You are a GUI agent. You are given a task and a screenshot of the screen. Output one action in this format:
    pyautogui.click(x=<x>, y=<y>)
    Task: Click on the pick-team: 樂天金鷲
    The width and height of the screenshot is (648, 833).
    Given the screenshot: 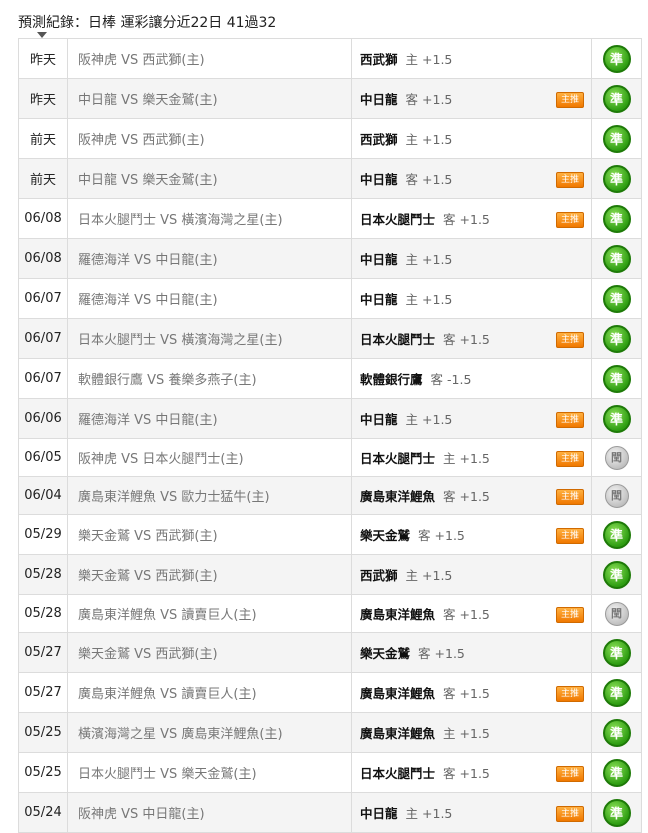 What is the action you would take?
    pyautogui.click(x=385, y=653)
    